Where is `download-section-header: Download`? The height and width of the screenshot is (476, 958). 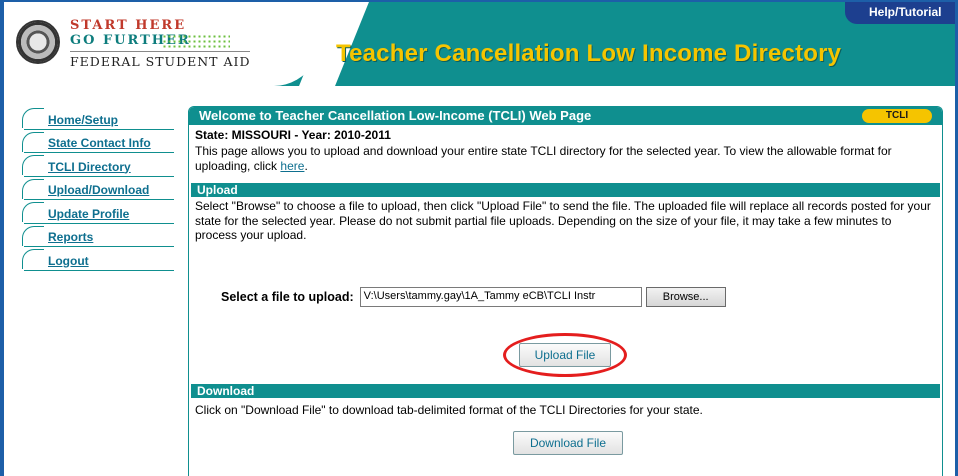 download-section-header: Download is located at coordinates (565, 391).